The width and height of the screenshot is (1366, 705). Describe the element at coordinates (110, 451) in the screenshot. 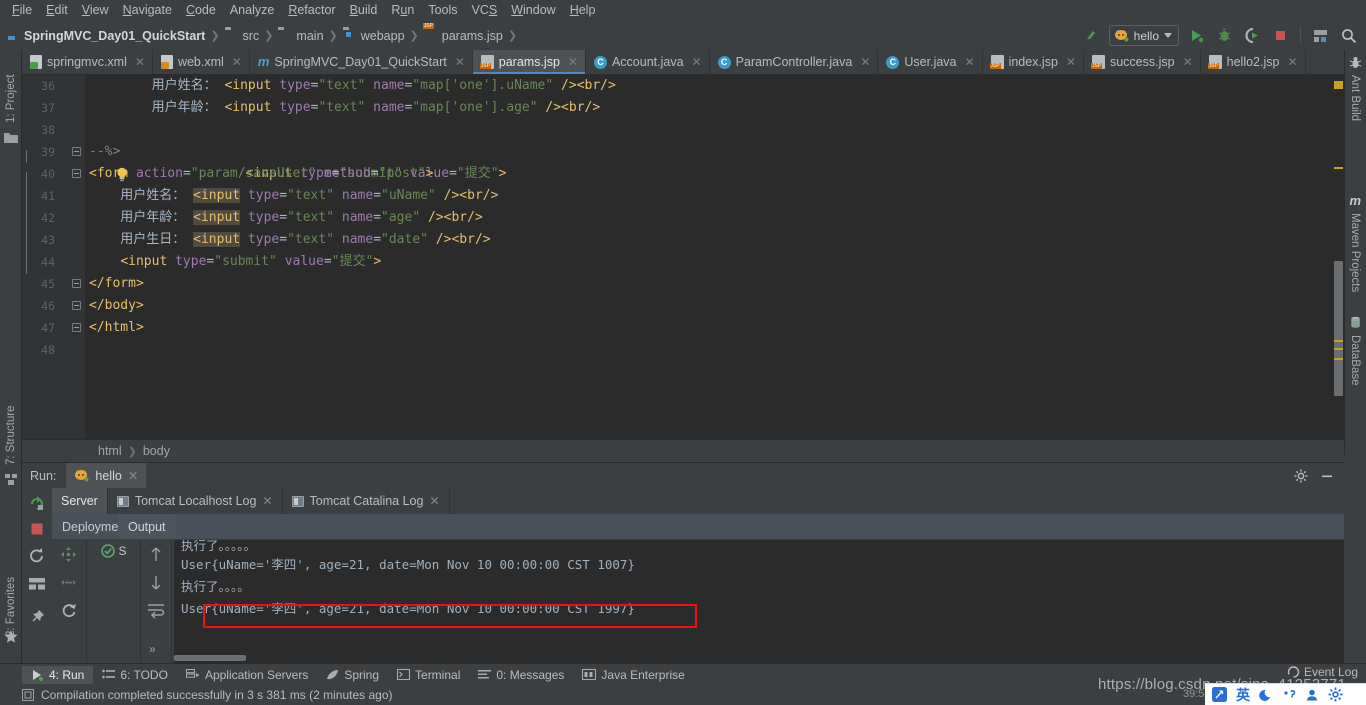

I see `breadcrumb-html: html` at that location.